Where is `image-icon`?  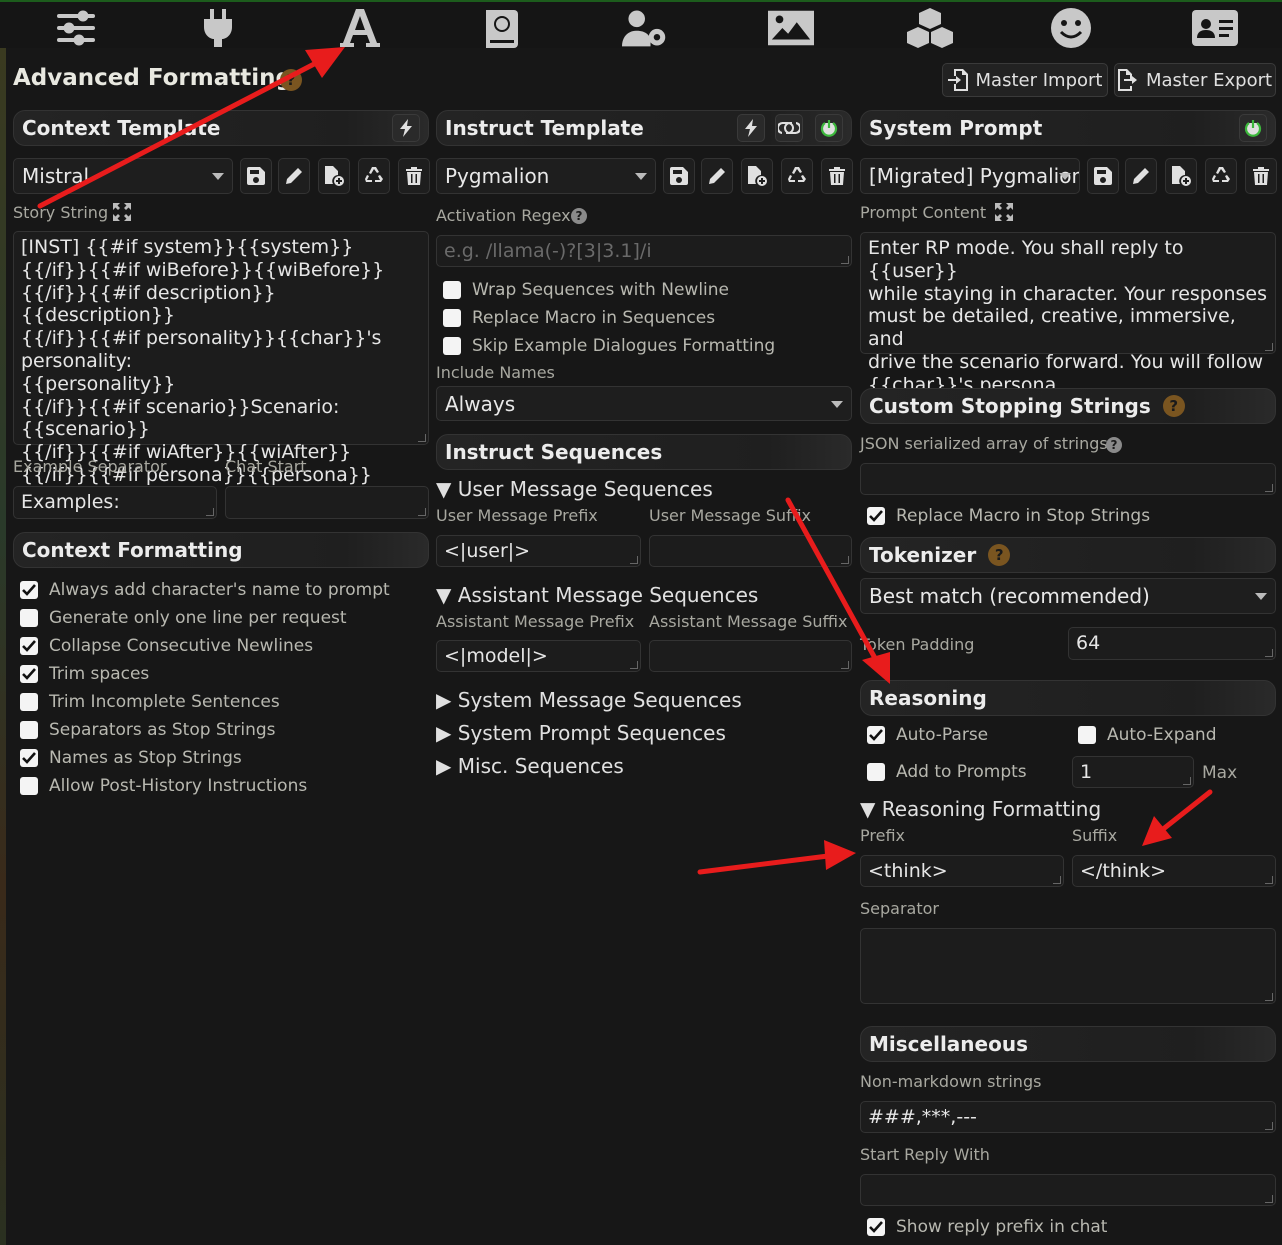 image-icon is located at coordinates (791, 28).